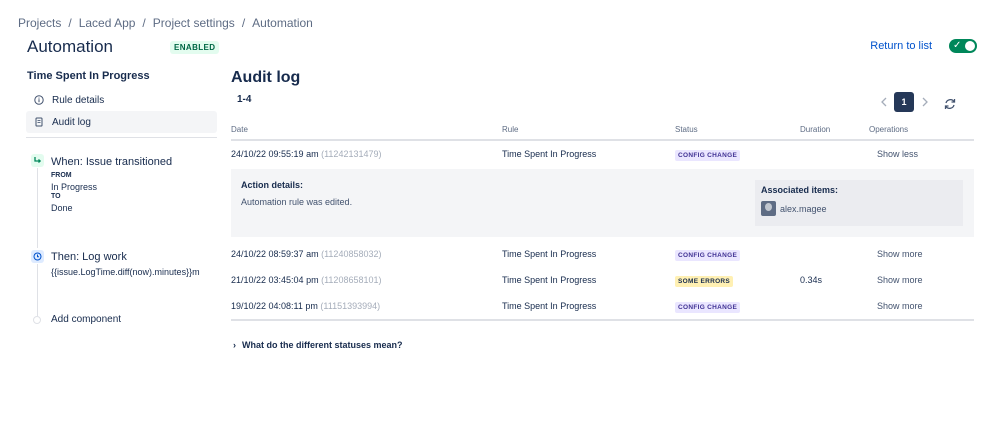  I want to click on page-title: Automation, so click(70, 46).